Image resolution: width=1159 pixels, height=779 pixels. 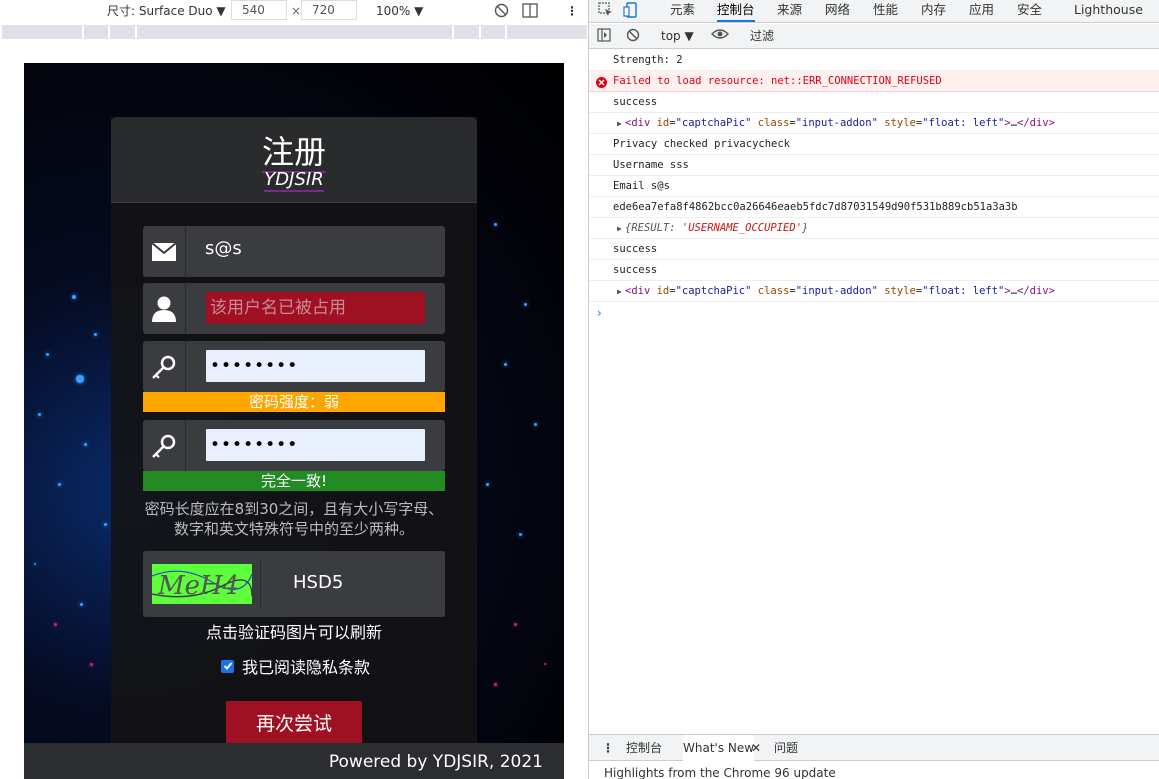 I want to click on captcha-divider, so click(x=260, y=584).